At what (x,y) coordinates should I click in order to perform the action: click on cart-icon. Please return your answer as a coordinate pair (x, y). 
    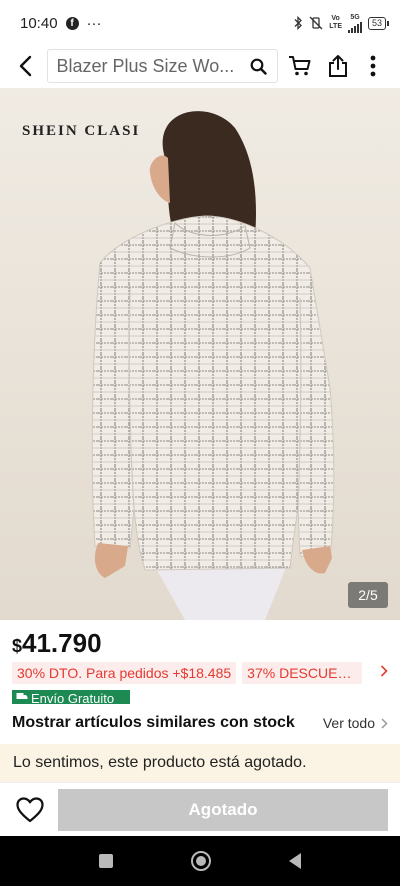
    Looking at the image, I should click on (300, 66).